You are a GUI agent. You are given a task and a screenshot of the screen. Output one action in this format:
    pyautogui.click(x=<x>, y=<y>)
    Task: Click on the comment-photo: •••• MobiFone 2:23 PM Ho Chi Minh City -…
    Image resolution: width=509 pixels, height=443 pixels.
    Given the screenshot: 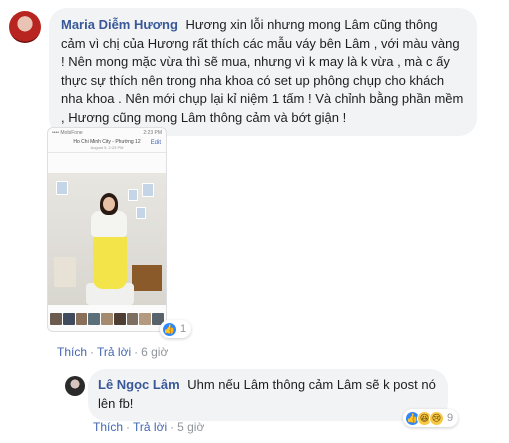 What is the action you would take?
    pyautogui.click(x=107, y=229)
    